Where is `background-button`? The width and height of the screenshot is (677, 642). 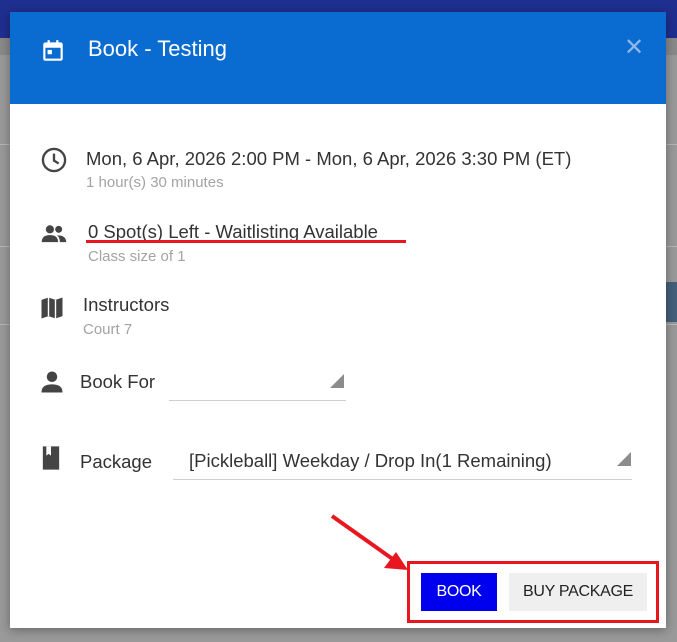
background-button is located at coordinates (671, 302).